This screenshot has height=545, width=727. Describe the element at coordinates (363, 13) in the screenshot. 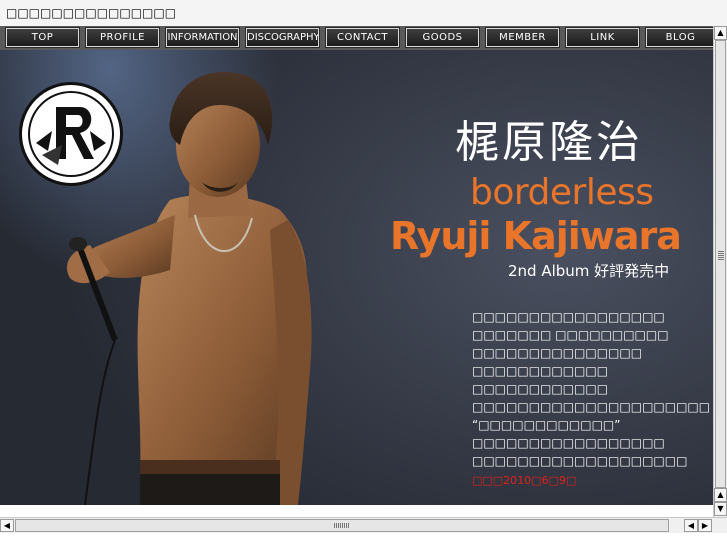

I see `window-title-bar: □□□□□□□□□□□□□□□` at that location.